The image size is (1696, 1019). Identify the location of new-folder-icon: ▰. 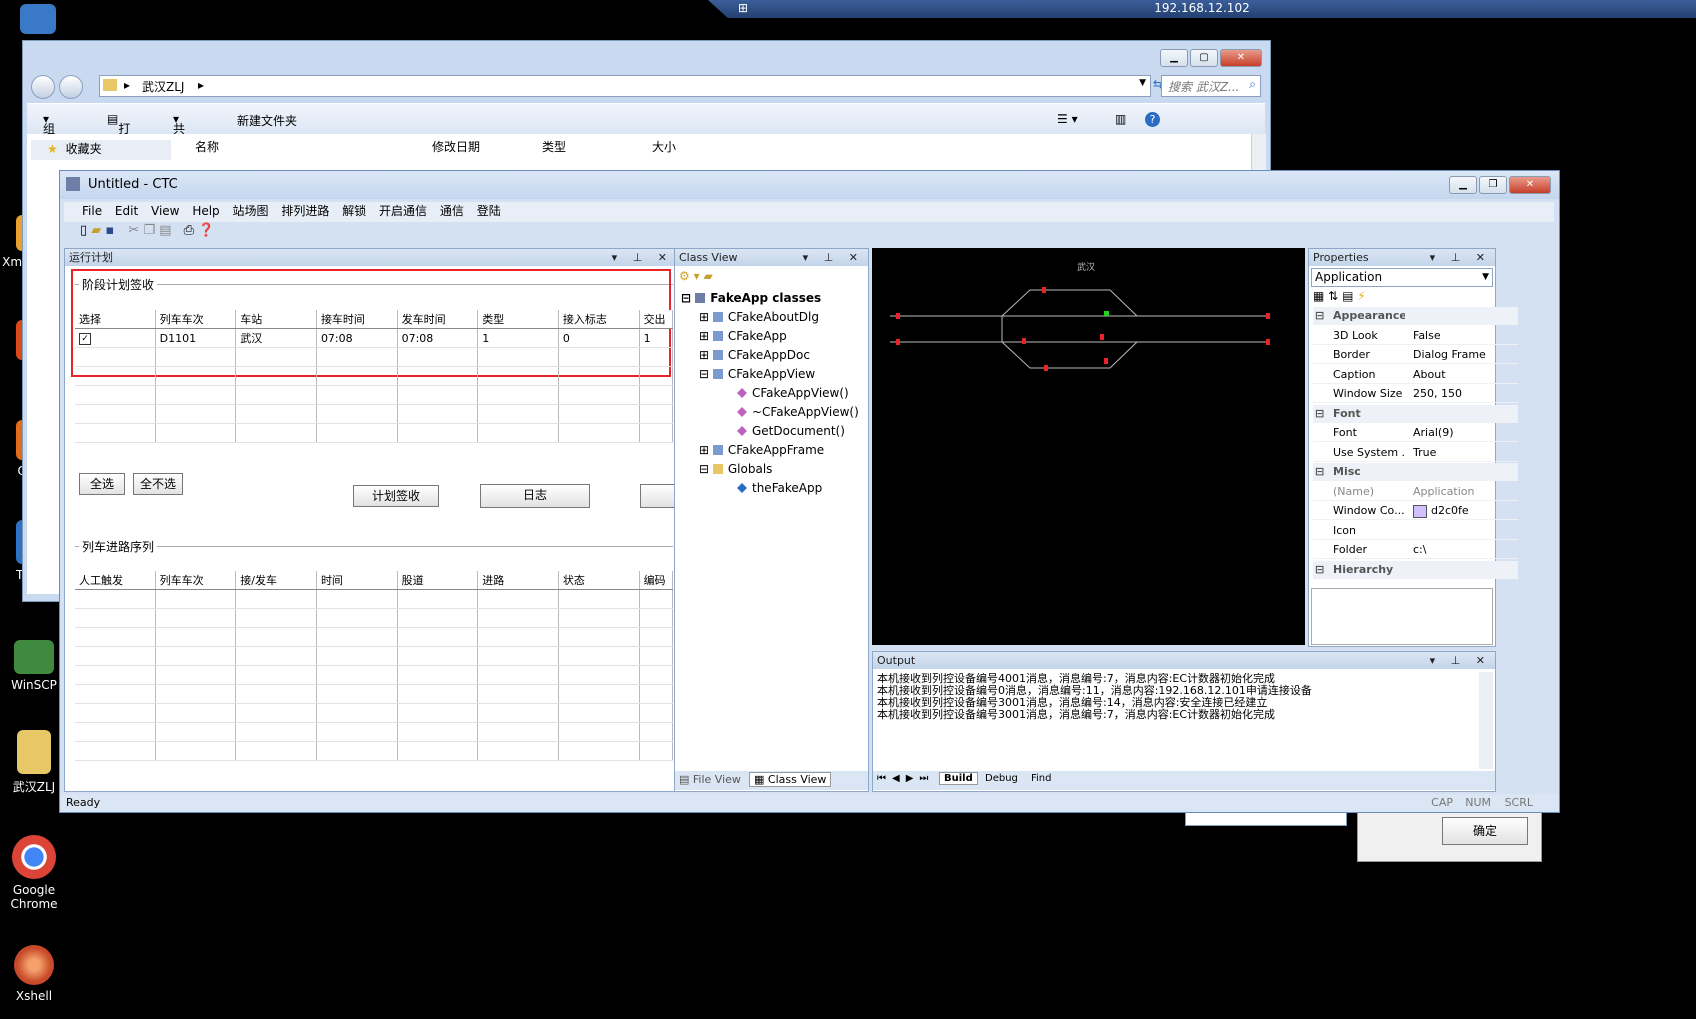
(707, 276).